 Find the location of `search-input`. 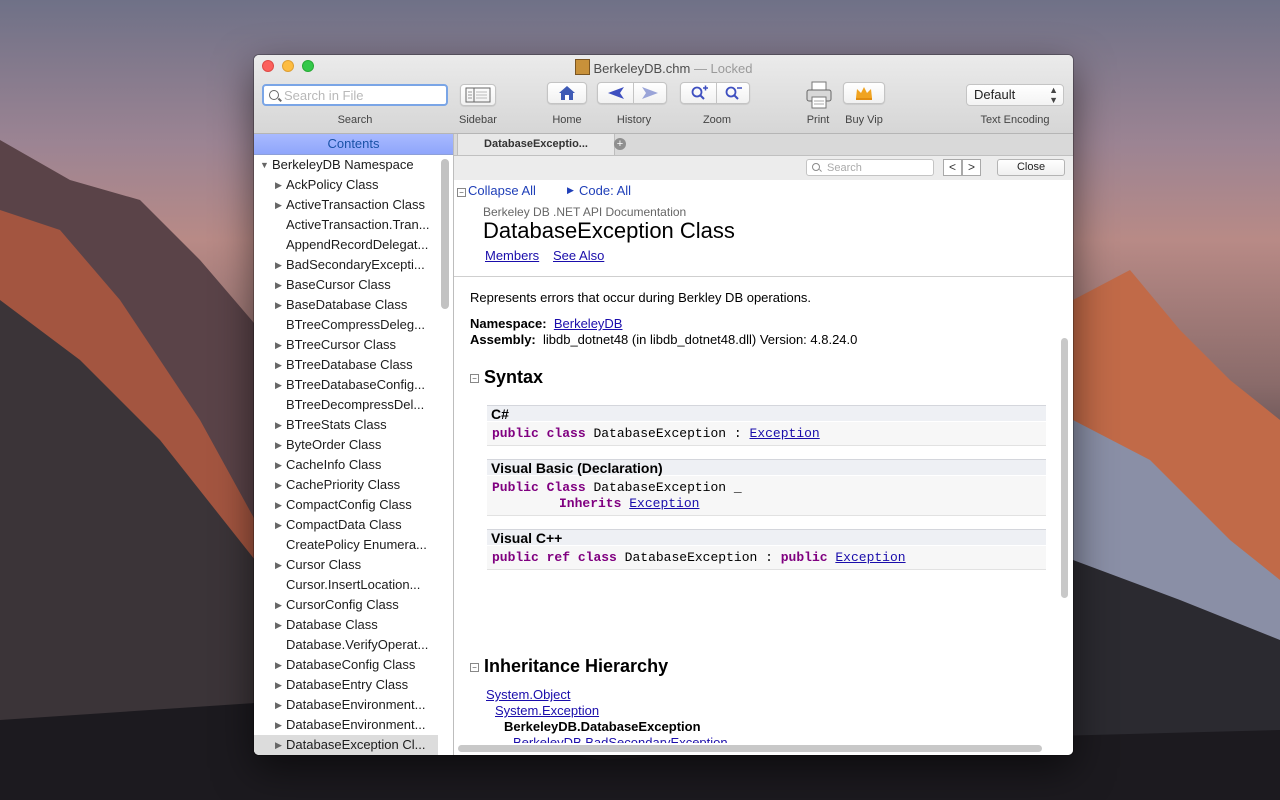

search-input is located at coordinates (359, 95).